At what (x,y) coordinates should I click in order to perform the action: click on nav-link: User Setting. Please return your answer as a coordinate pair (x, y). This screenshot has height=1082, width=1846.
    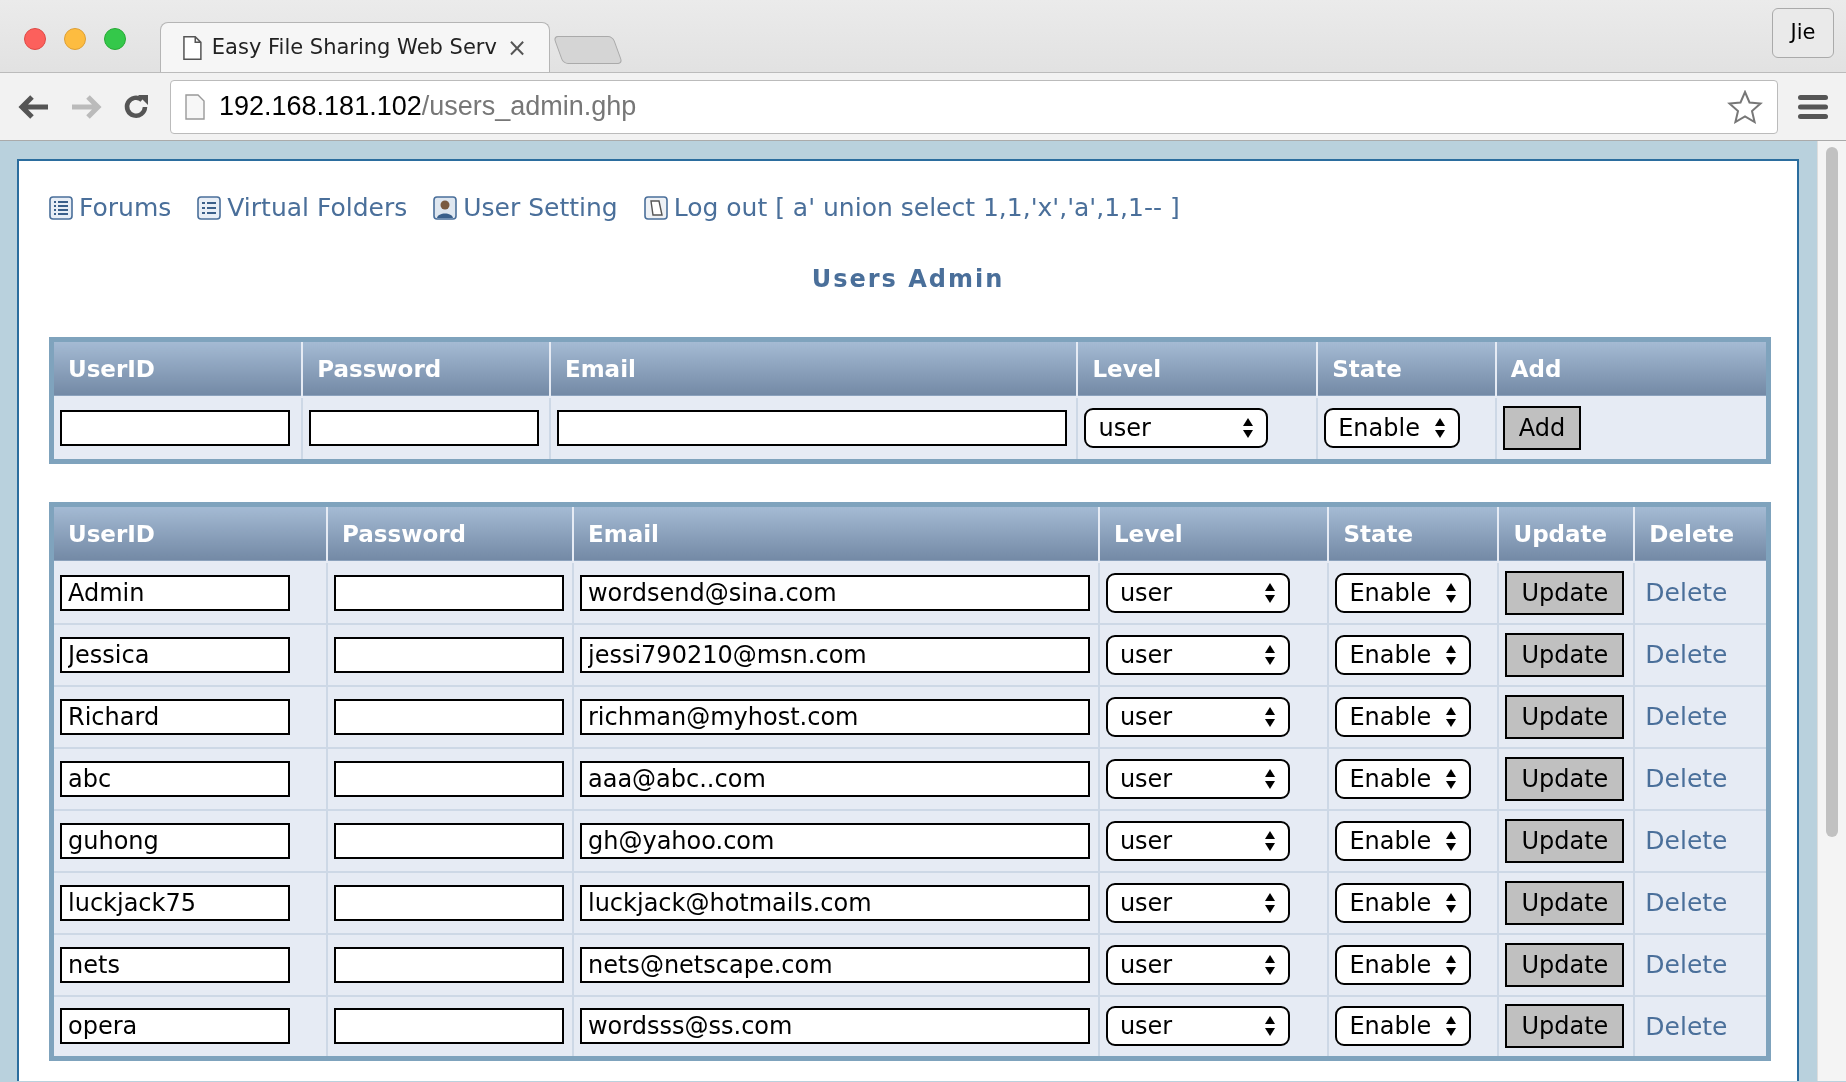
    Looking at the image, I should click on (540, 208).